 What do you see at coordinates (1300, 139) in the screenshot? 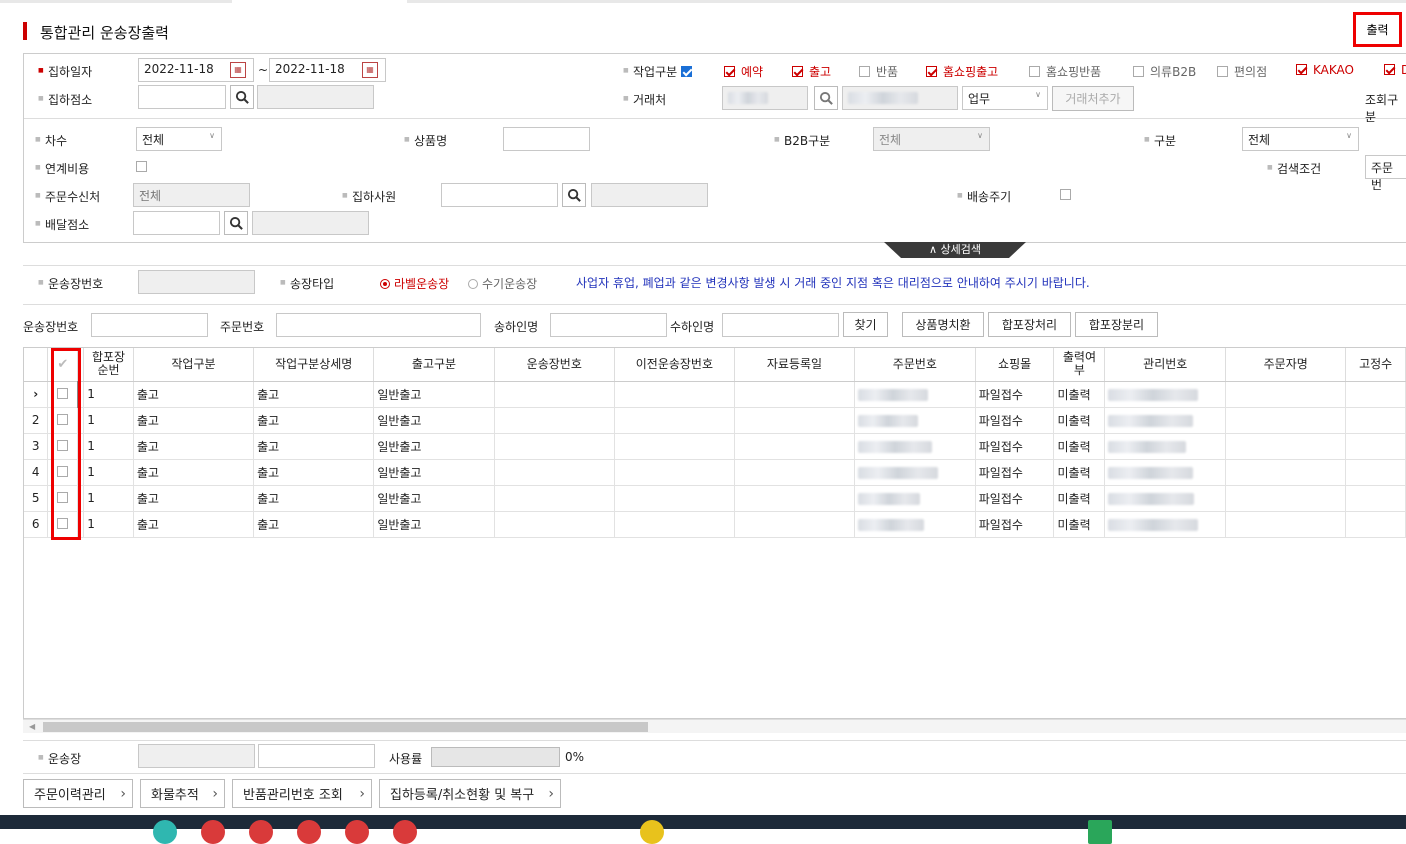
I see `category-select: 전체 ∨` at bounding box center [1300, 139].